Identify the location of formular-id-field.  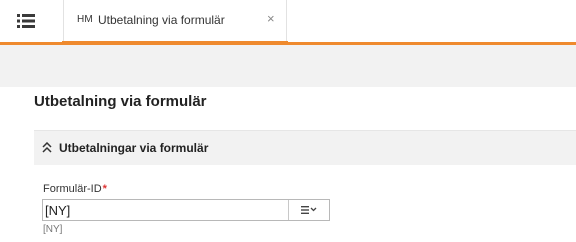
(186, 210).